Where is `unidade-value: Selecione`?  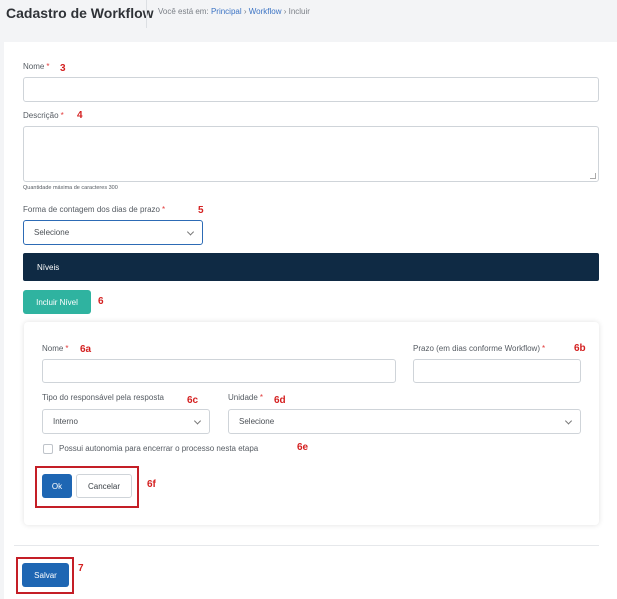 unidade-value: Selecione is located at coordinates (257, 421).